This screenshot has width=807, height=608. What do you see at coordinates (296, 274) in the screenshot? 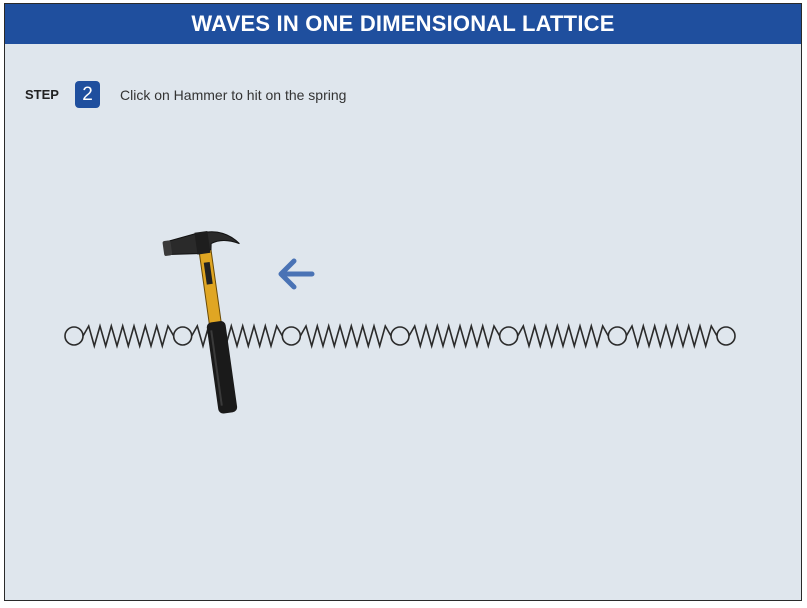
I see `arrow-left-icon` at bounding box center [296, 274].